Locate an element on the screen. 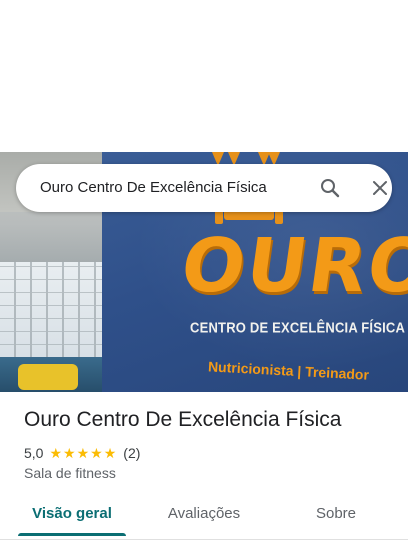  close-icon is located at coordinates (380, 188).